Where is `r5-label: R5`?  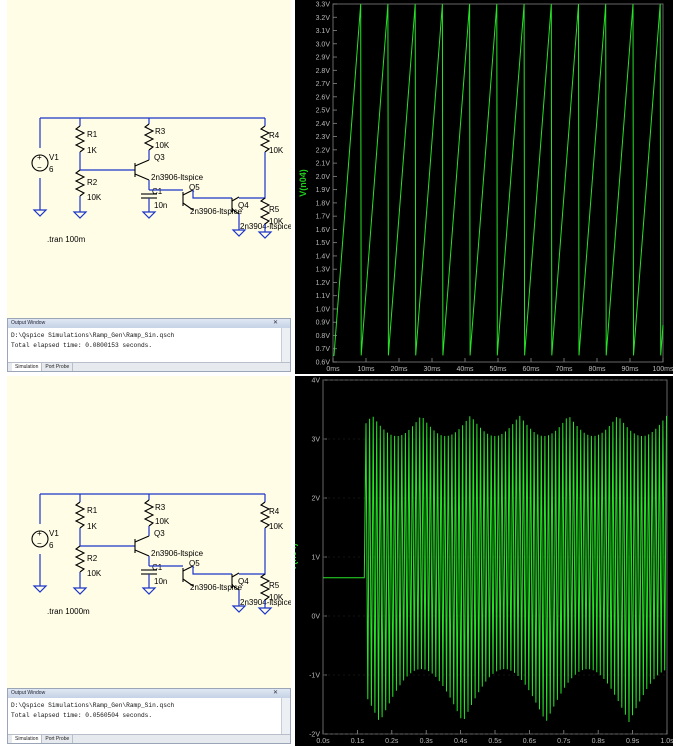 r5-label: R5 is located at coordinates (274, 585).